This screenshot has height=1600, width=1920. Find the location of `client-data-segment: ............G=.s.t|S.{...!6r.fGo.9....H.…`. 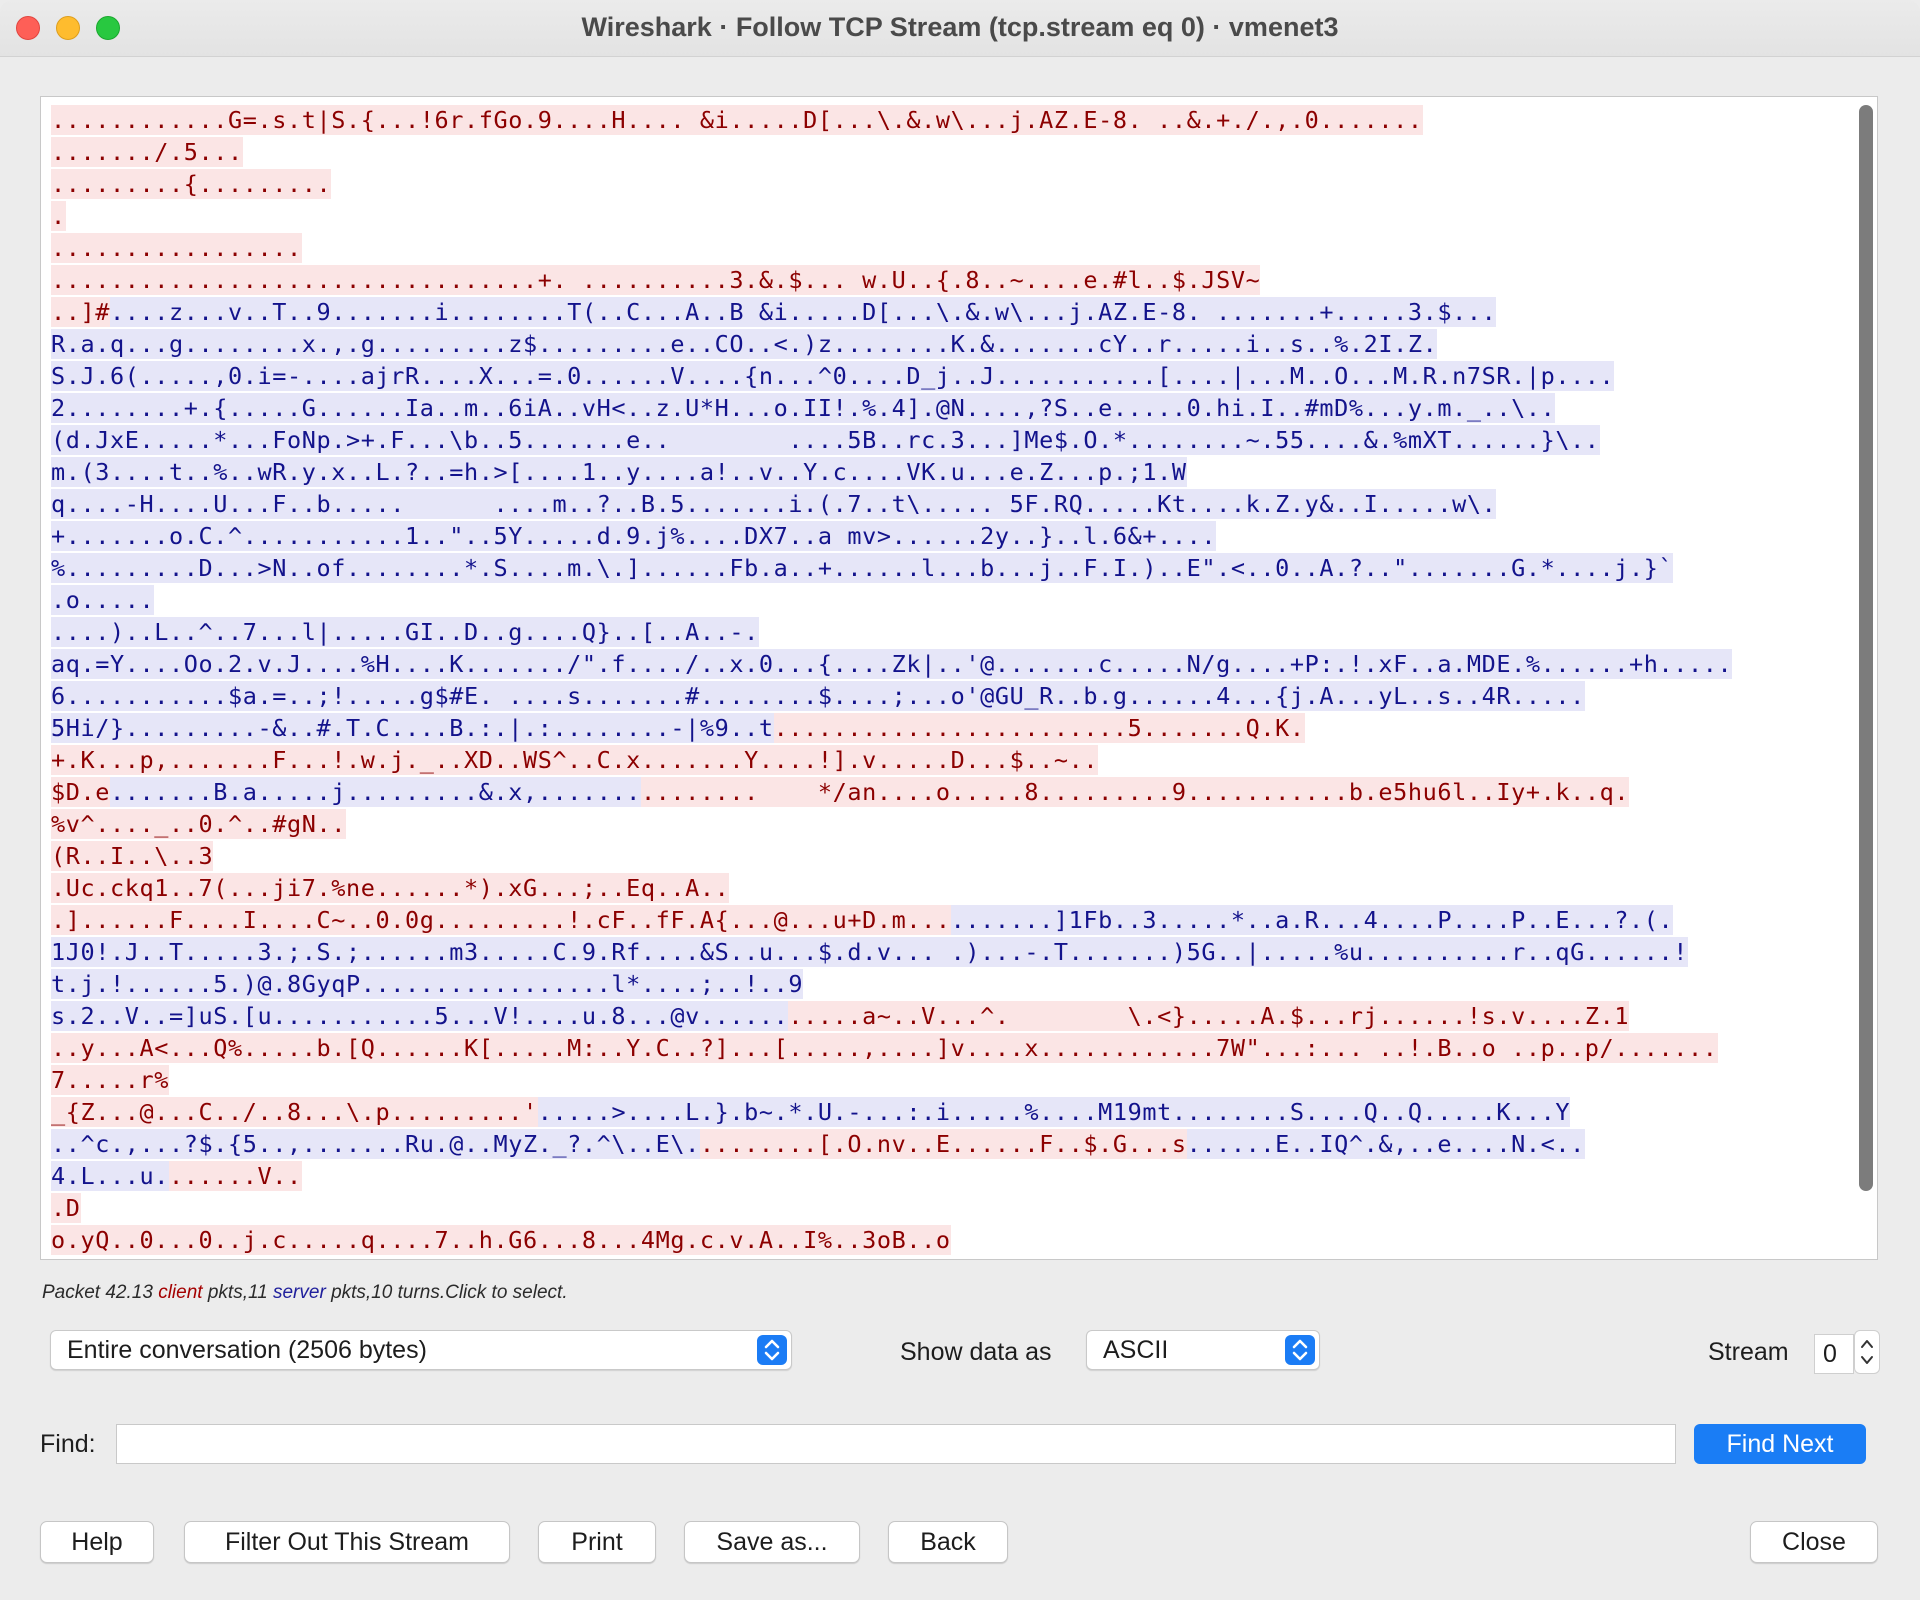

client-data-segment: ............G=.s.t|S.{...!6r.fGo.9....H.… is located at coordinates (737, 120).